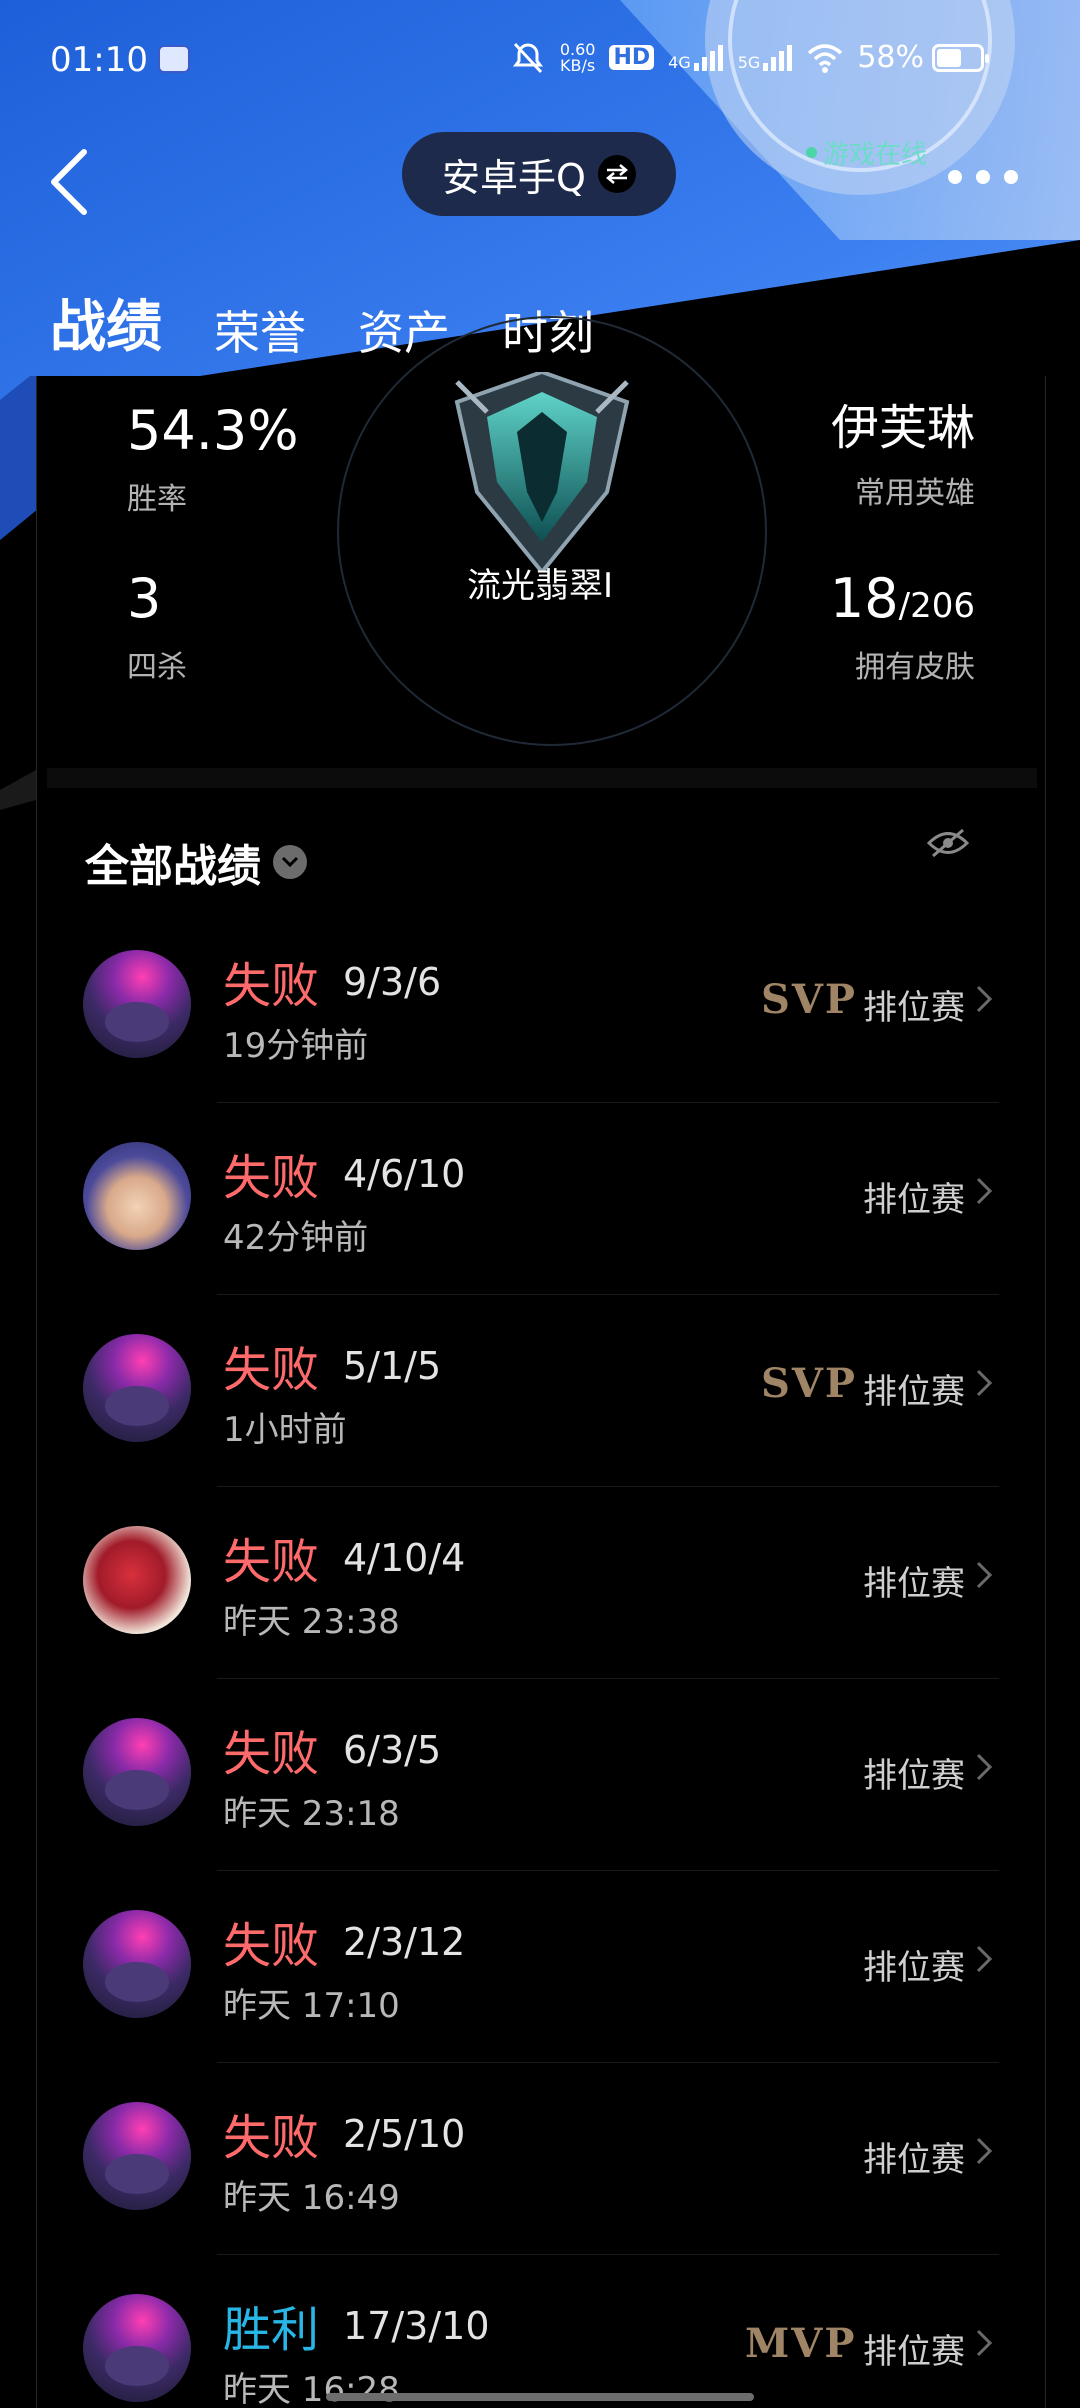 The width and height of the screenshot is (1080, 2408). I want to click on chevron-down-icon, so click(290, 862).